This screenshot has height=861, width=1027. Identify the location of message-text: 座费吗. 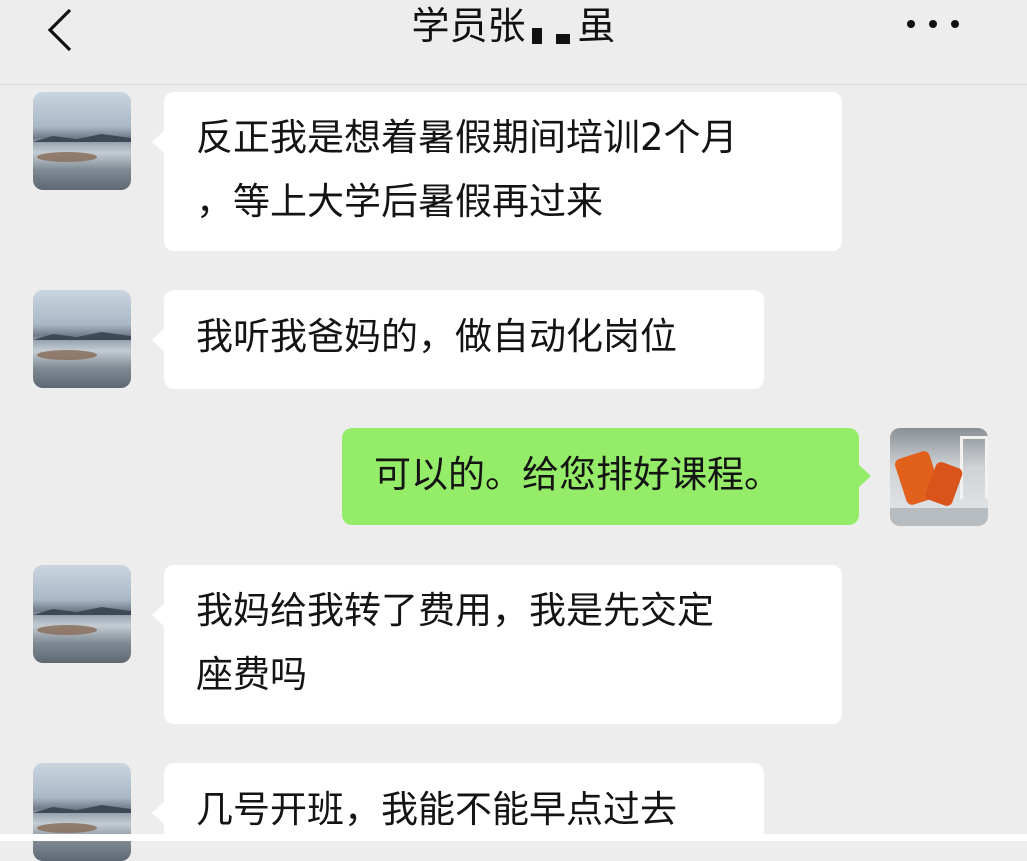
(251, 674).